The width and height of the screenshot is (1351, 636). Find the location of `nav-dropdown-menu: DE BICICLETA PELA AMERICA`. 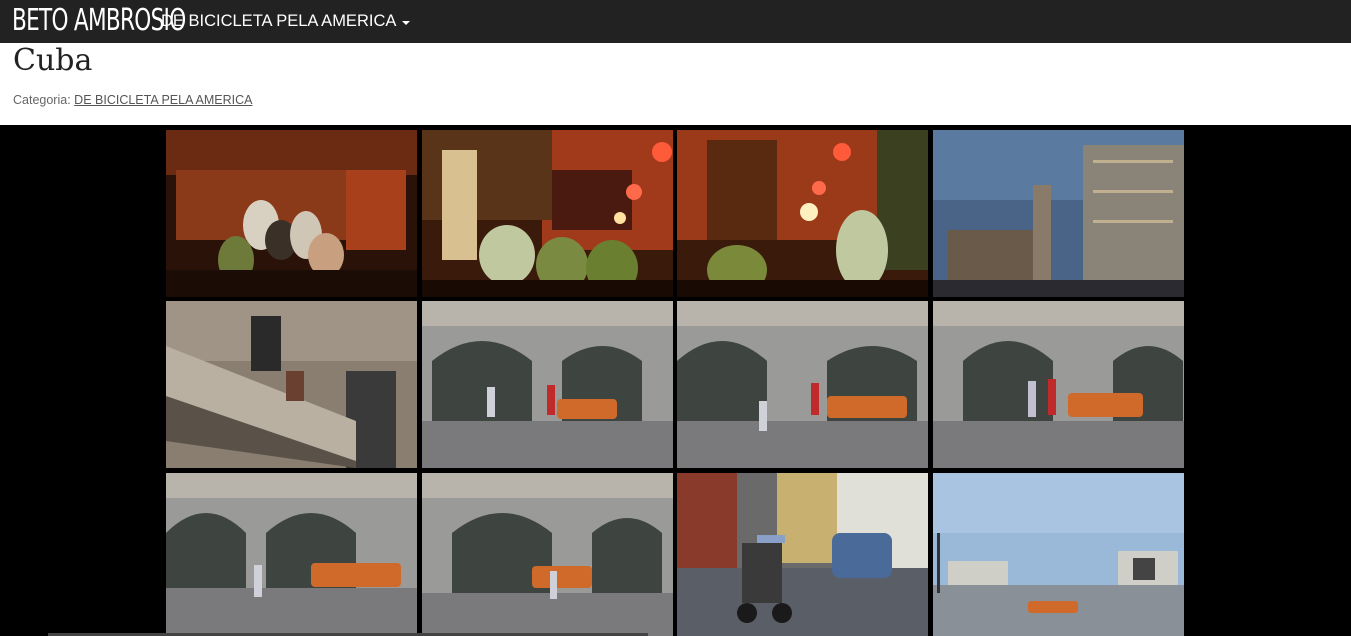

nav-dropdown-menu: DE BICICLETA PELA AMERICA is located at coordinates (286, 21).